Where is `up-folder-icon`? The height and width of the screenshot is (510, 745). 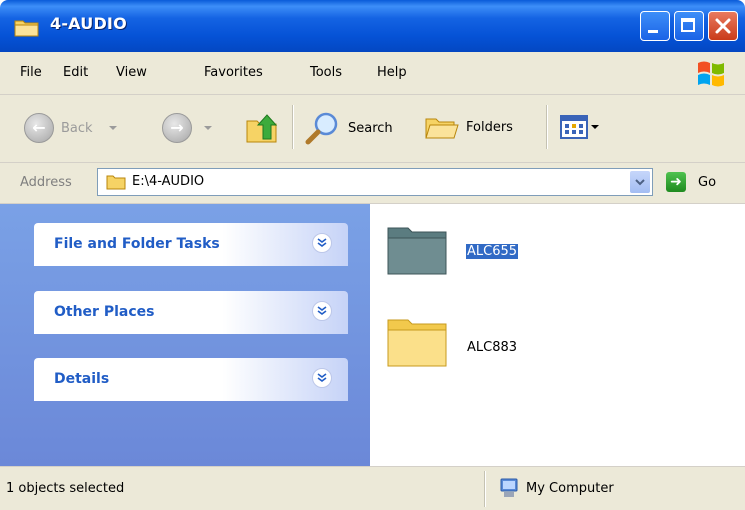
up-folder-icon is located at coordinates (262, 127).